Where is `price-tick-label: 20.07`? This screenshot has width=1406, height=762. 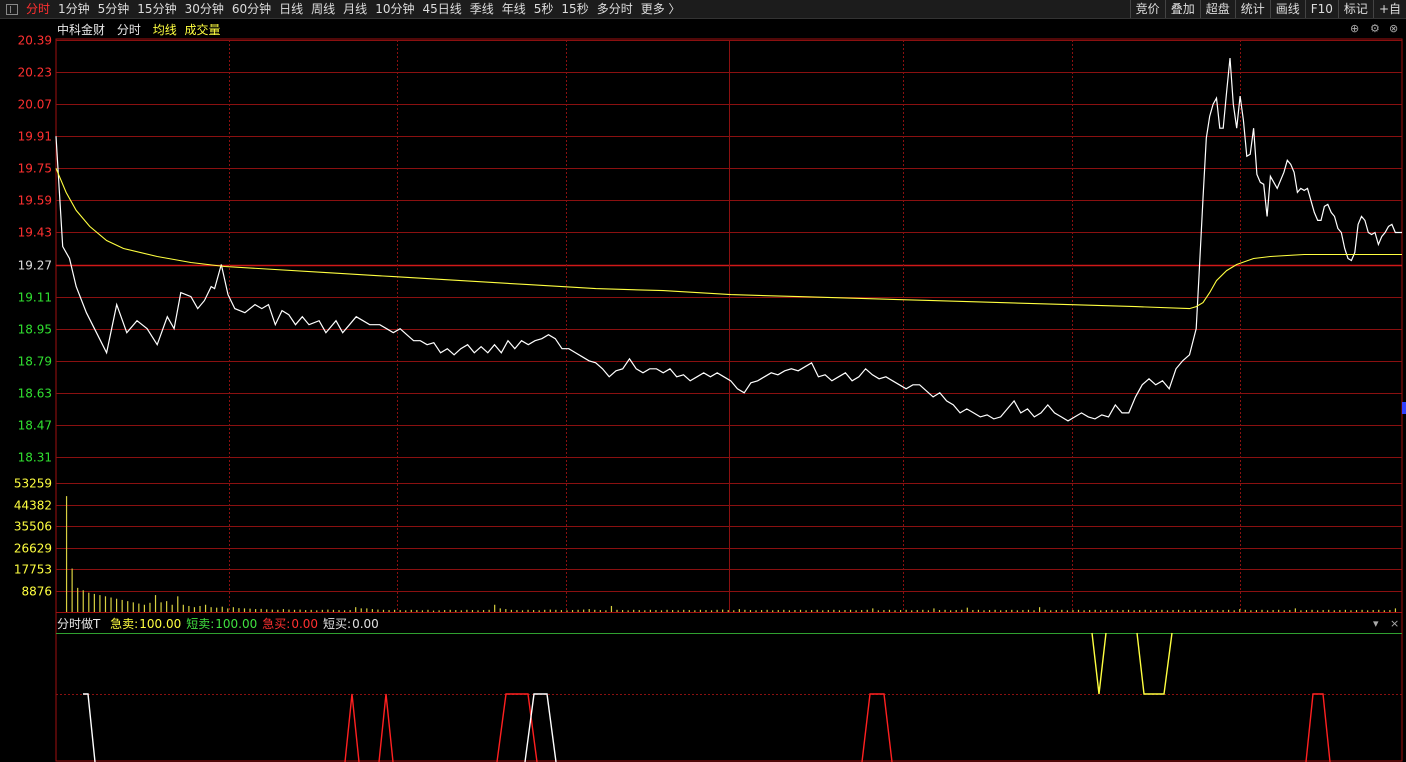
price-tick-label: 20.07 is located at coordinates (35, 105).